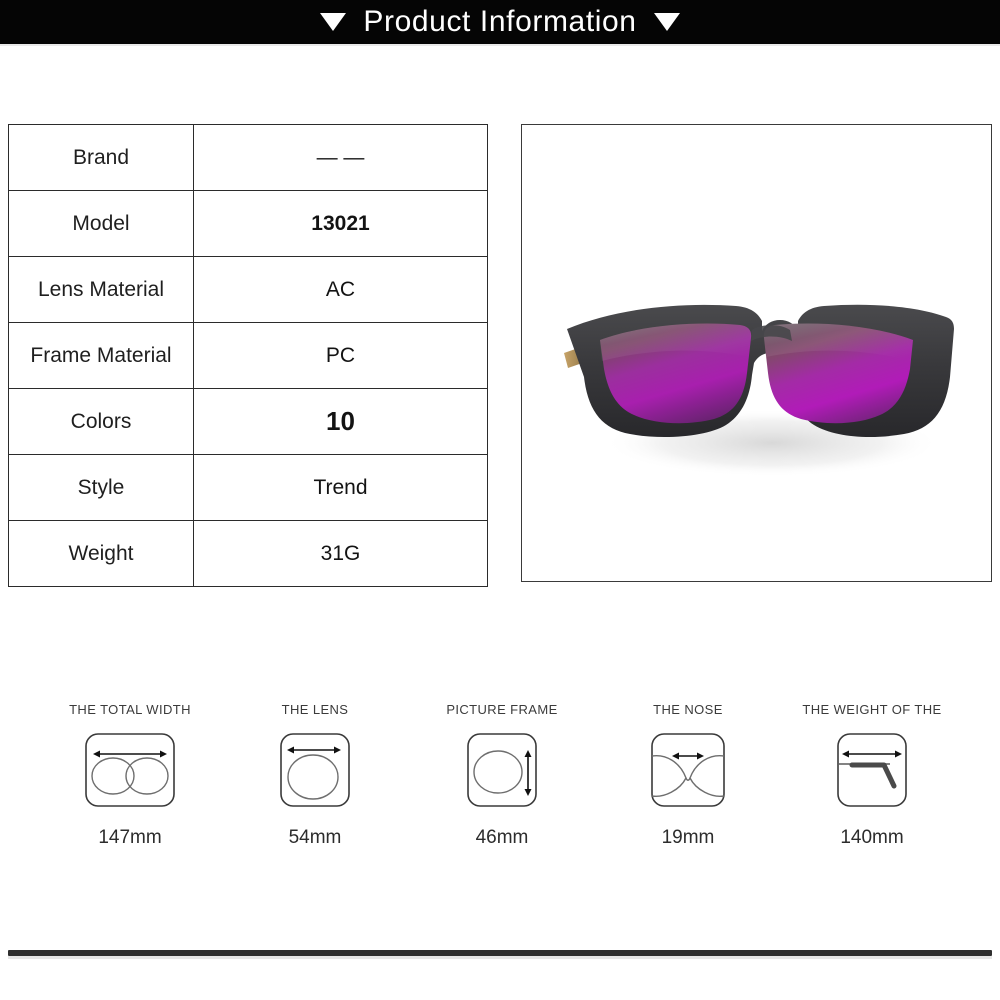 The height and width of the screenshot is (1000, 1000). I want to click on header-underline, so click(500, 45).